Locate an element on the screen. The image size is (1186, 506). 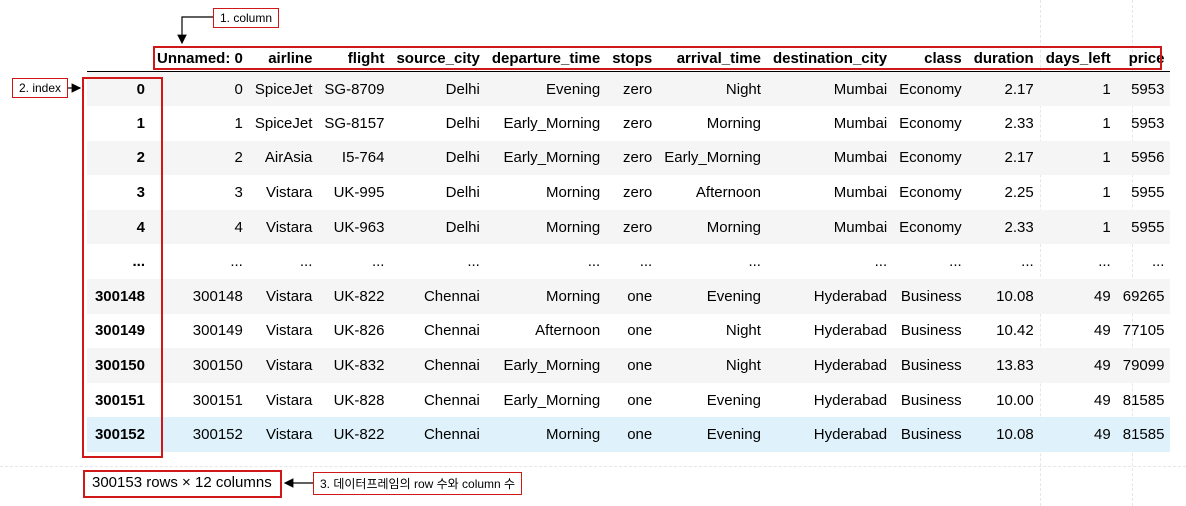
table-cell: UK-963 is located at coordinates (359, 227).